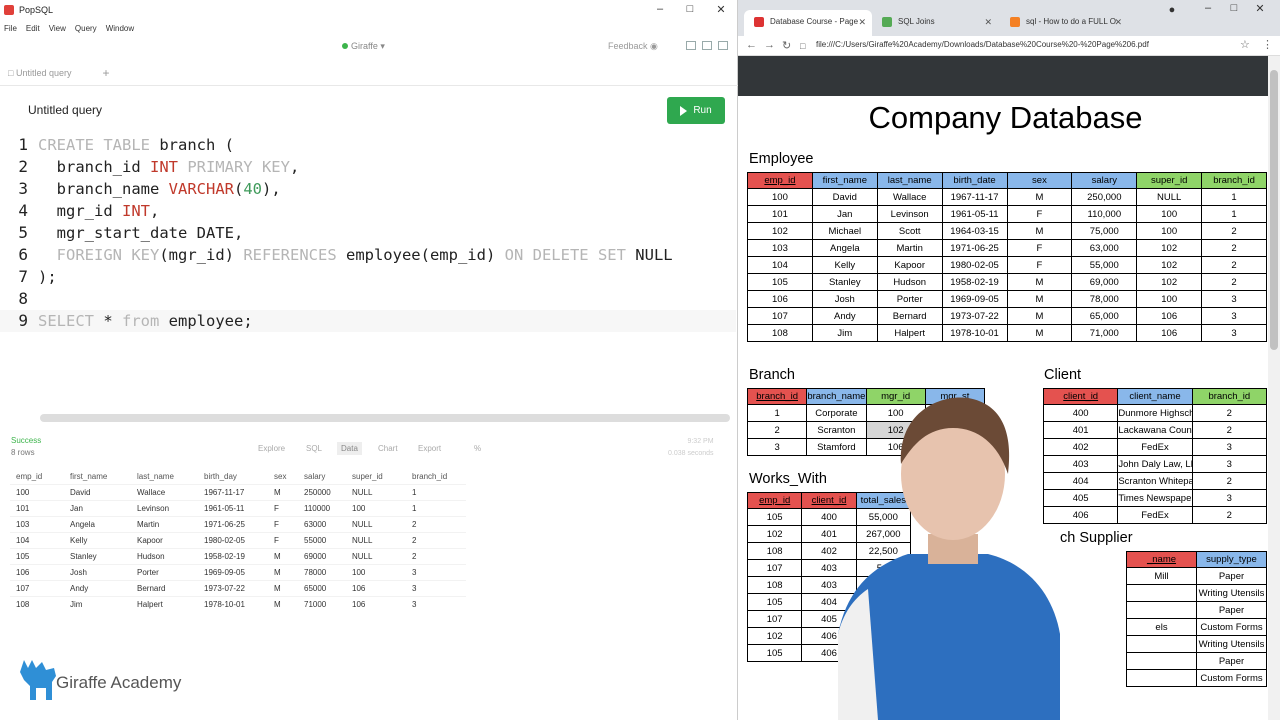 This screenshot has height=720, width=1280. Describe the element at coordinates (368, 189) in the screenshot. I see `code-line: 3 branch_name VARCHAR(40),` at that location.